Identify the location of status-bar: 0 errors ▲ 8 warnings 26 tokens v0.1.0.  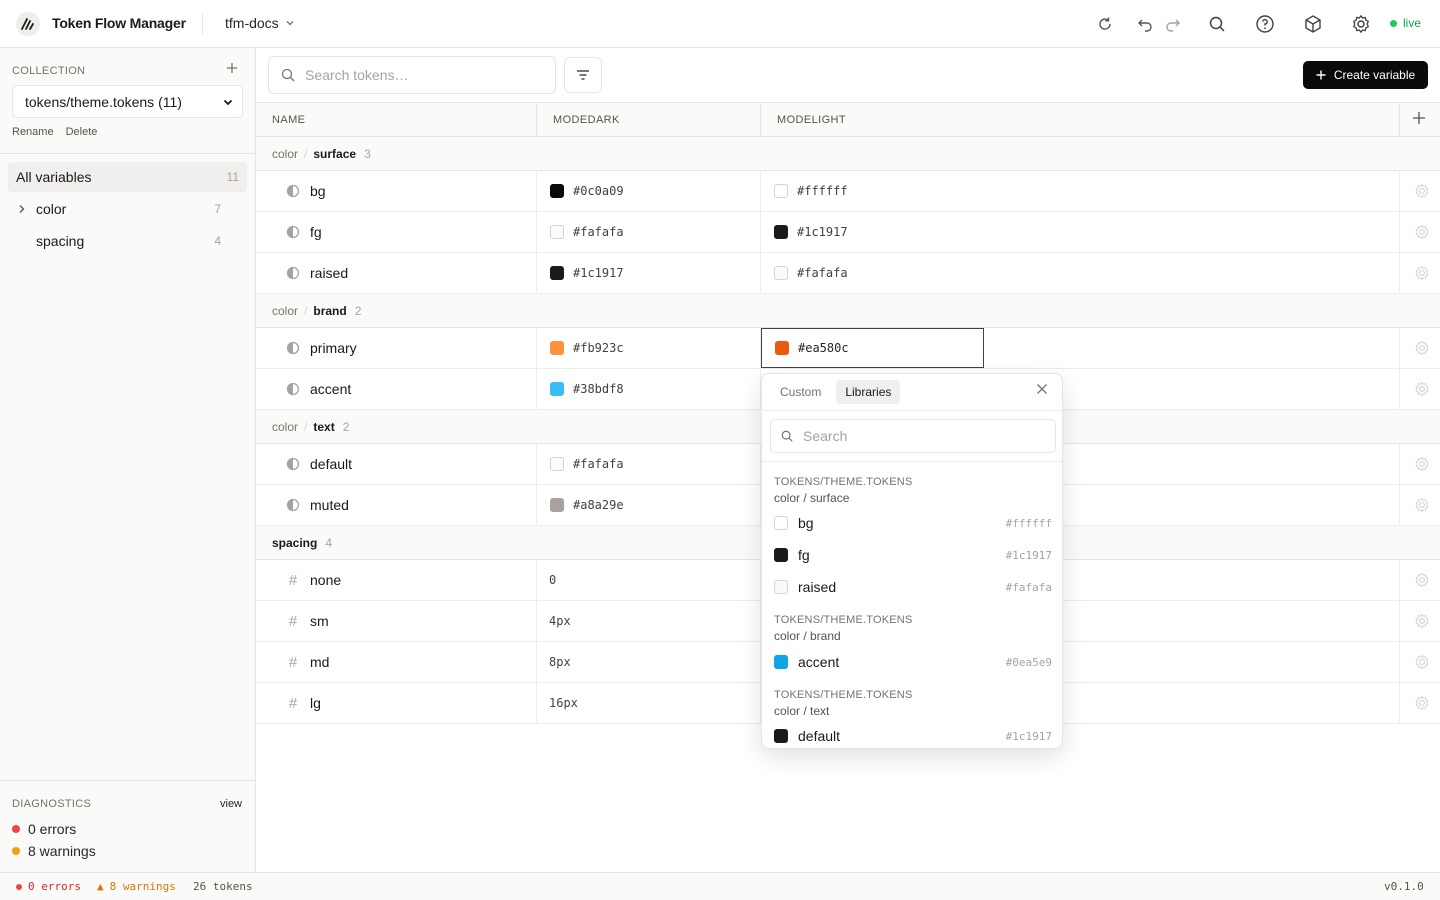
(720, 886).